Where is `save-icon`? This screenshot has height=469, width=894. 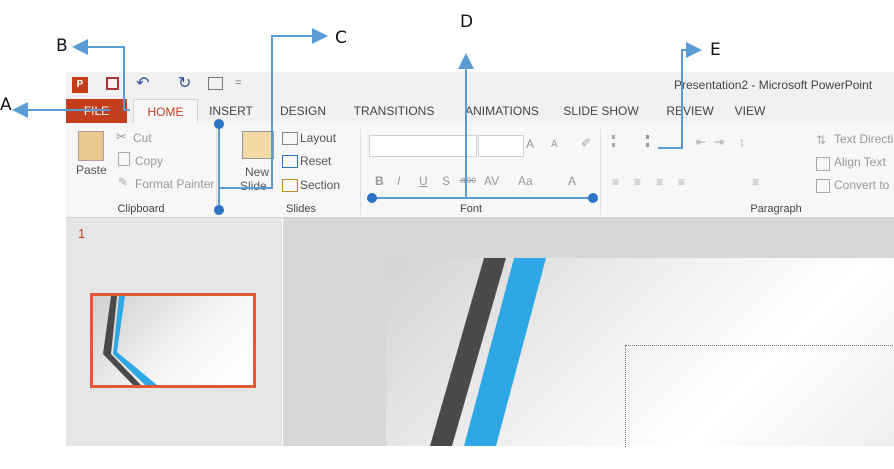
save-icon is located at coordinates (112, 83).